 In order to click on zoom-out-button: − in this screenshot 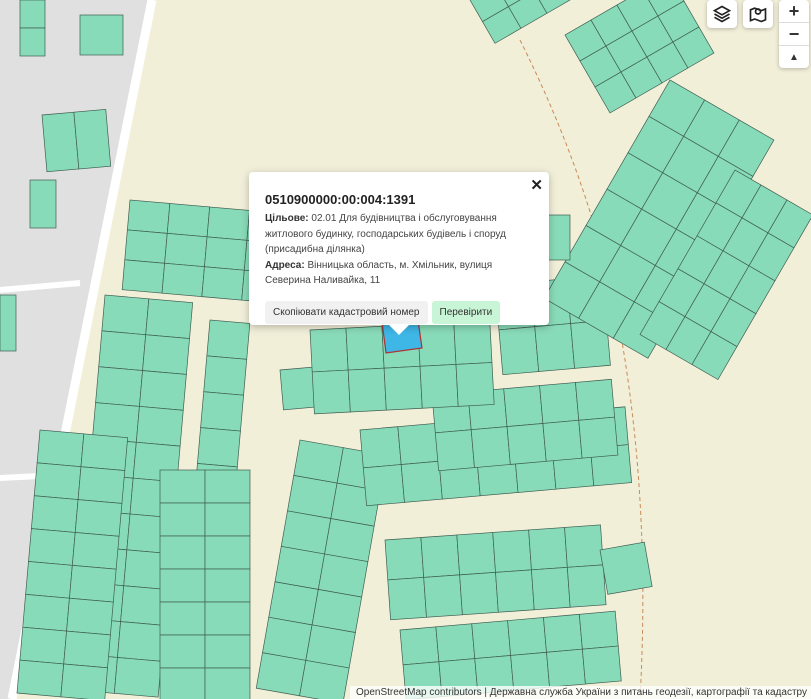, I will do `click(794, 34)`.